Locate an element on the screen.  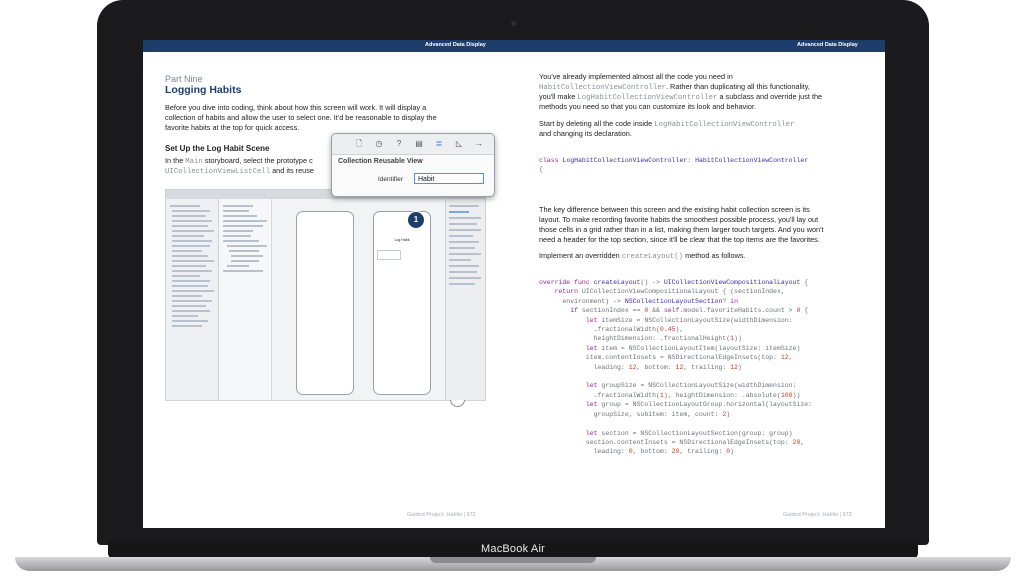
section-line: UICollectionViewListCell and its reuse is located at coordinates (239, 171).